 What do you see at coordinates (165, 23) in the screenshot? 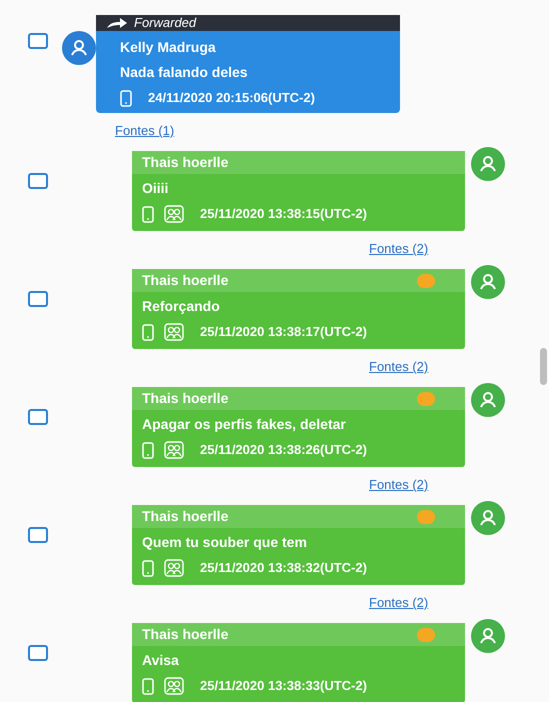
I see `forwarded-label: Forwarded` at bounding box center [165, 23].